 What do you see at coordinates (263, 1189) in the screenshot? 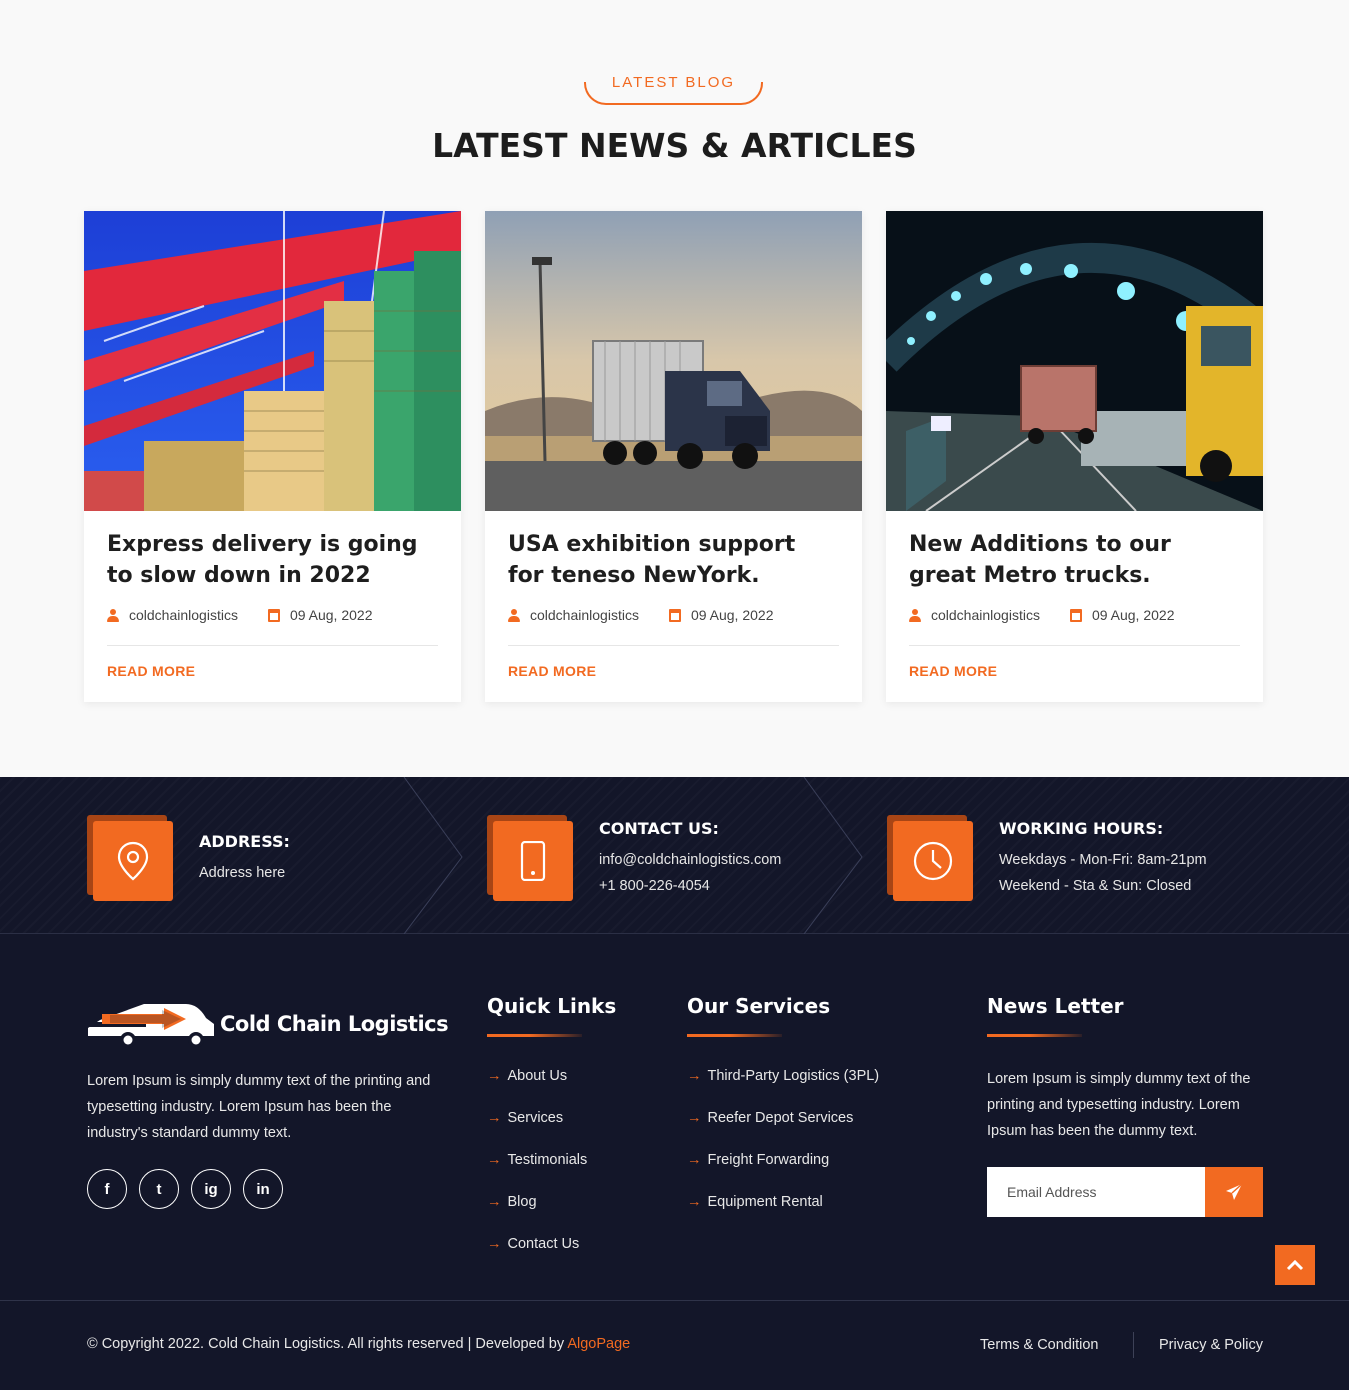
I see `linkedin-icon: in` at bounding box center [263, 1189].